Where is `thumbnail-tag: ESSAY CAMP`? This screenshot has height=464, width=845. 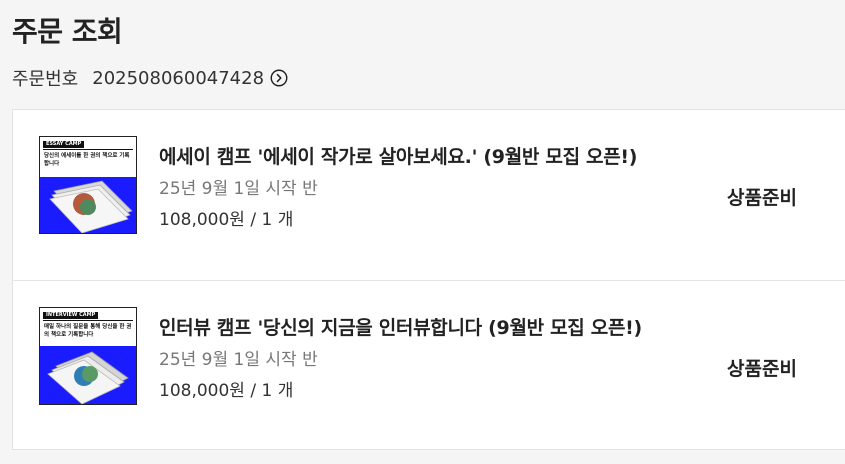 thumbnail-tag: ESSAY CAMP is located at coordinates (64, 144).